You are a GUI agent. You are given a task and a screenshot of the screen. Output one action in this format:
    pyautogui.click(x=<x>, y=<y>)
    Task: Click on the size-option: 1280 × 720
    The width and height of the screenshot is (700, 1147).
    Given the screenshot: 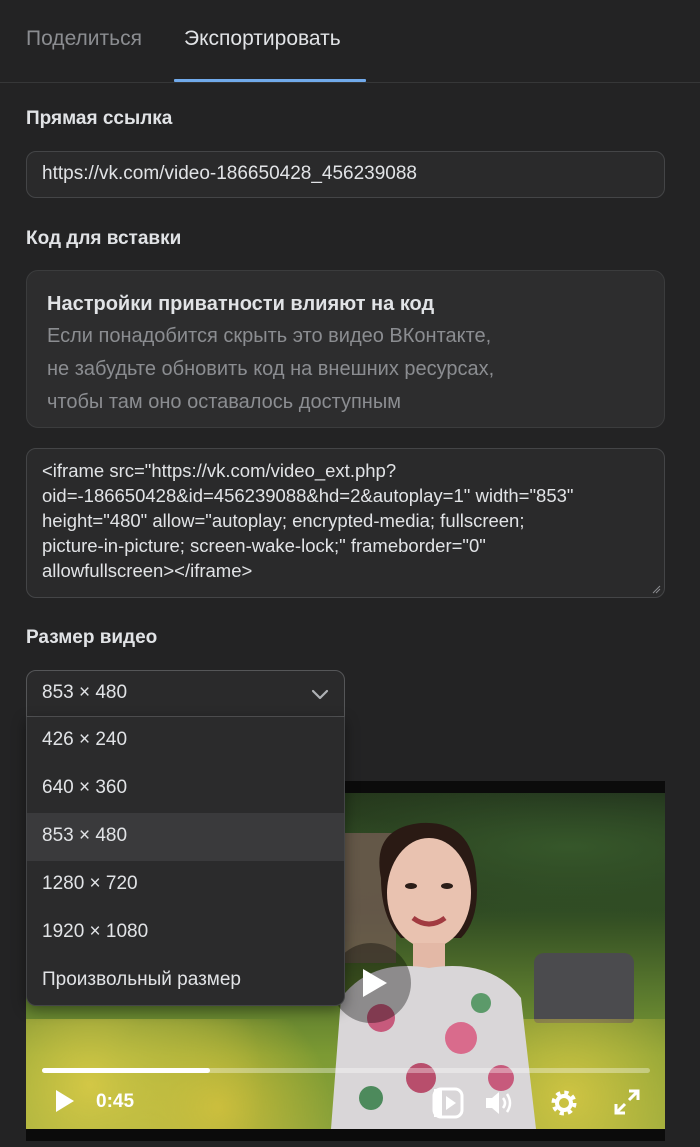 What is the action you would take?
    pyautogui.click(x=185, y=885)
    